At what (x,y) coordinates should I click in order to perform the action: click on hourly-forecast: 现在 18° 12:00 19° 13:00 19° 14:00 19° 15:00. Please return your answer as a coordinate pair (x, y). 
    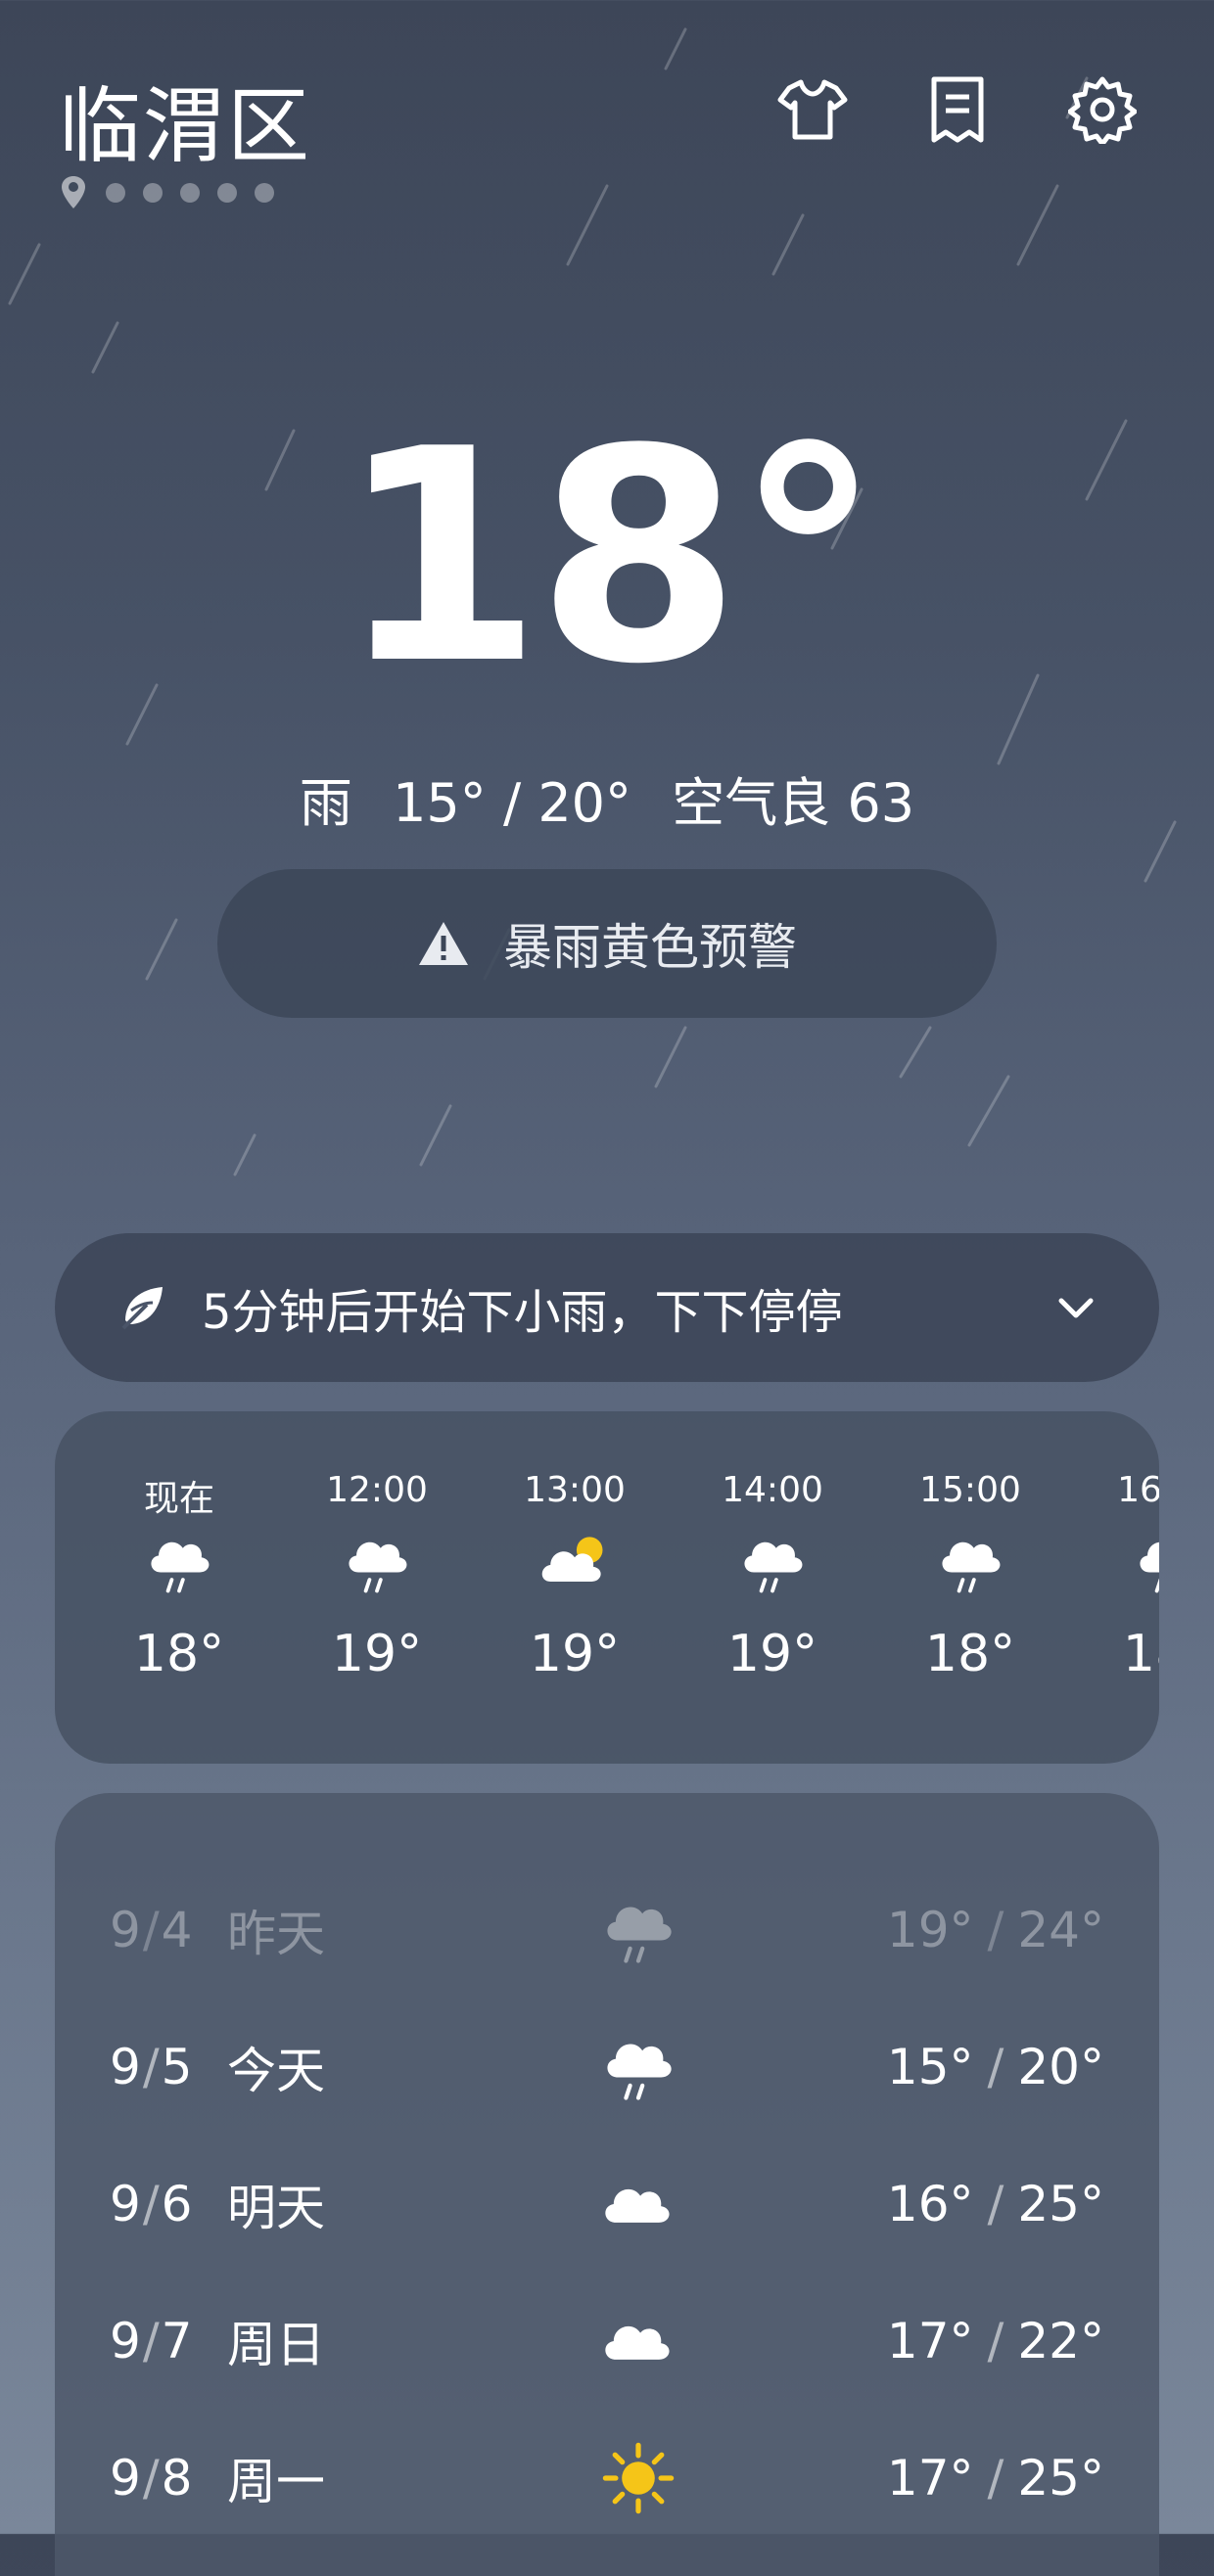
    Looking at the image, I should click on (607, 1587).